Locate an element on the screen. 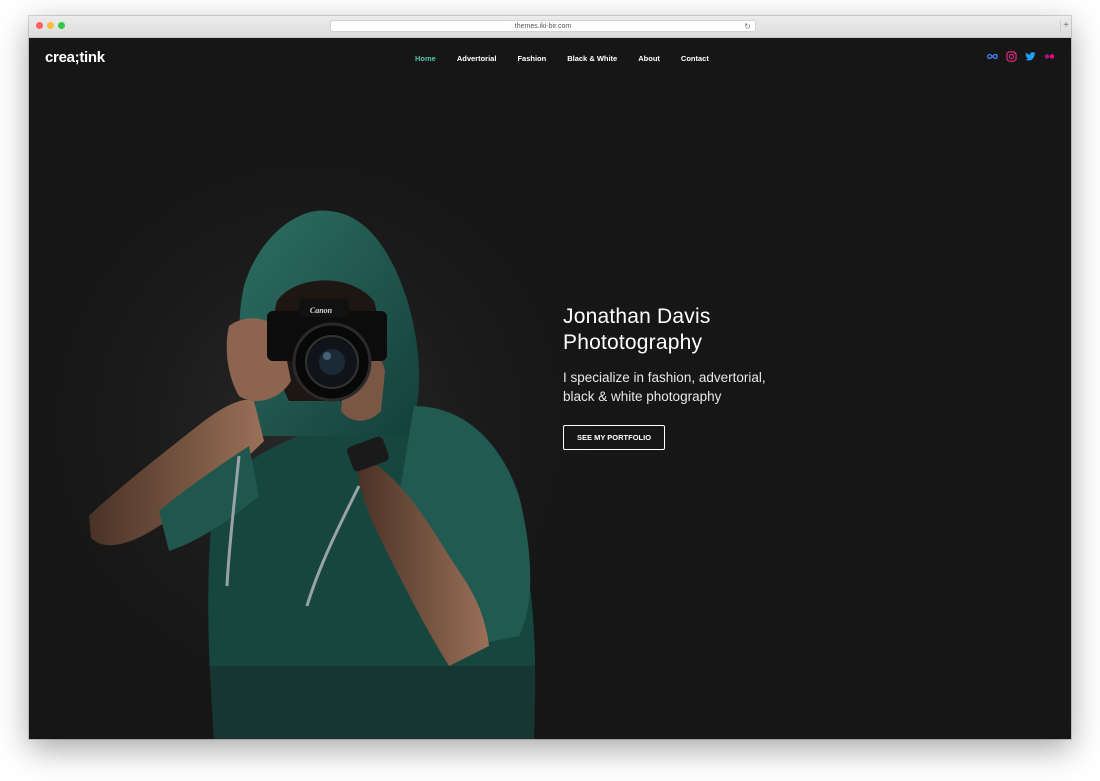 Image resolution: width=1100 pixels, height=781 pixels. nav-item-fashion: Fashion is located at coordinates (531, 58).